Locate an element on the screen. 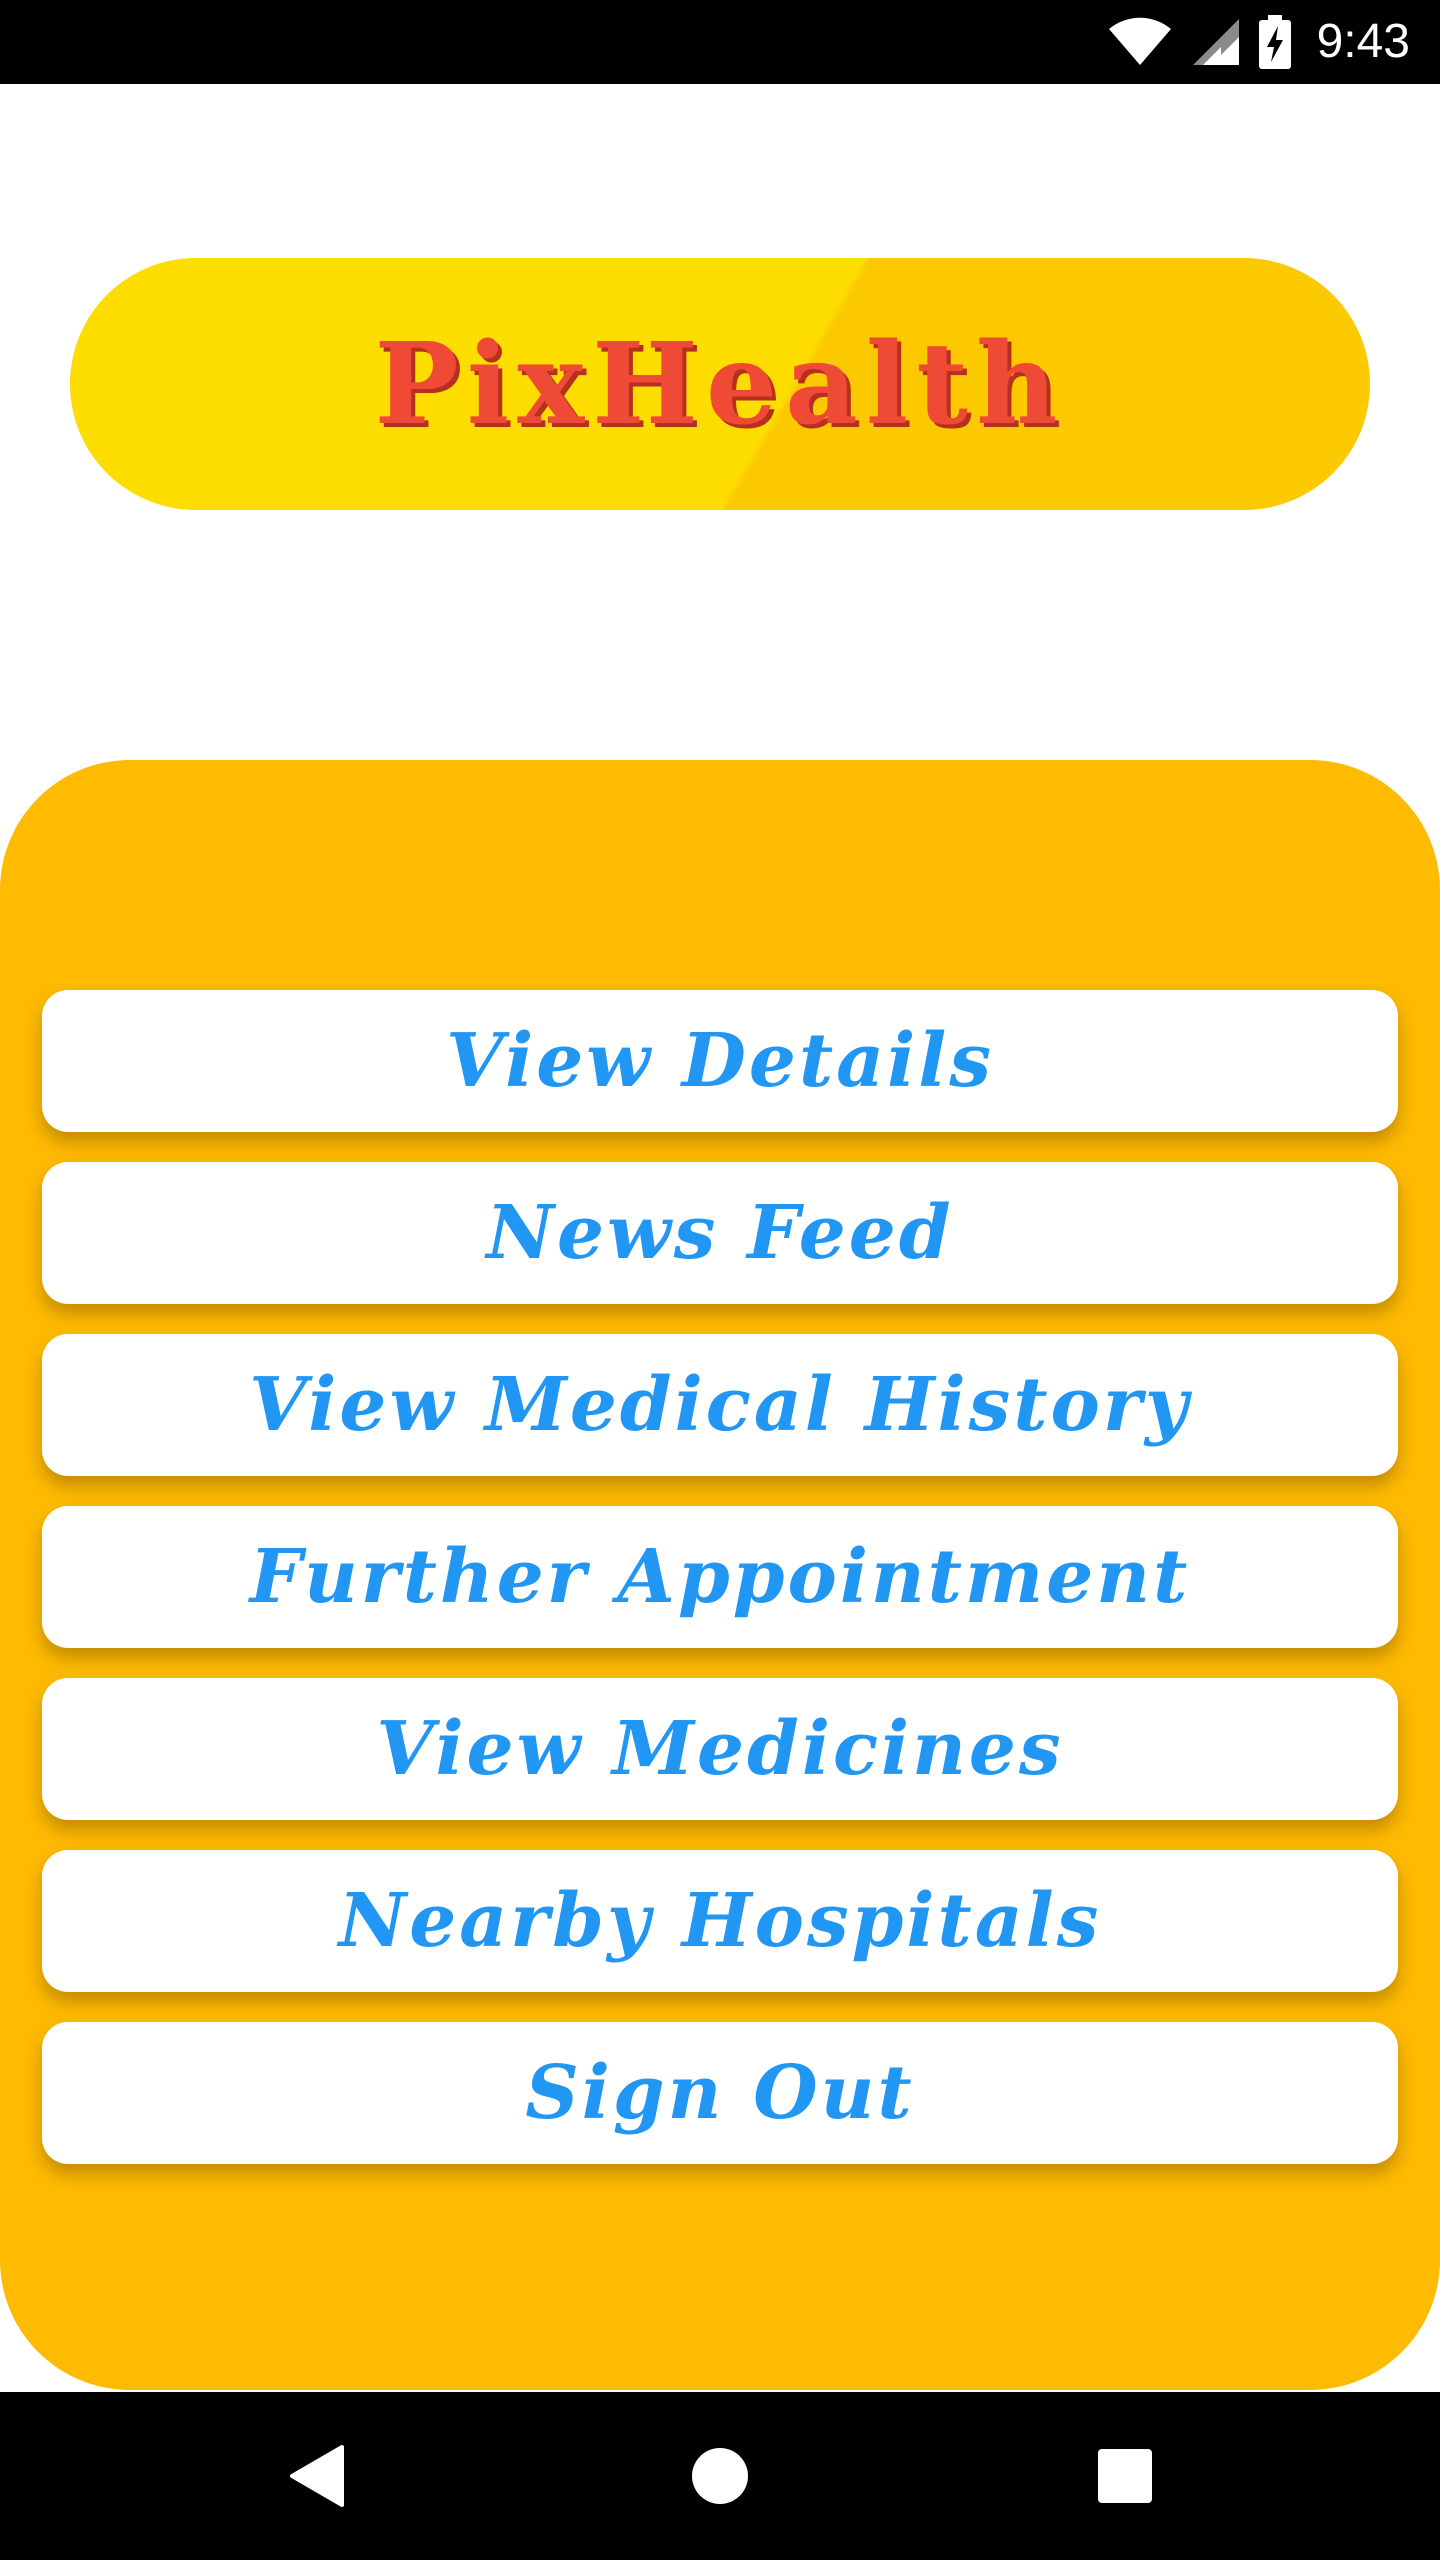 The width and height of the screenshot is (1440, 2560). view-medical-history-button: View Medical History is located at coordinates (720, 1405).